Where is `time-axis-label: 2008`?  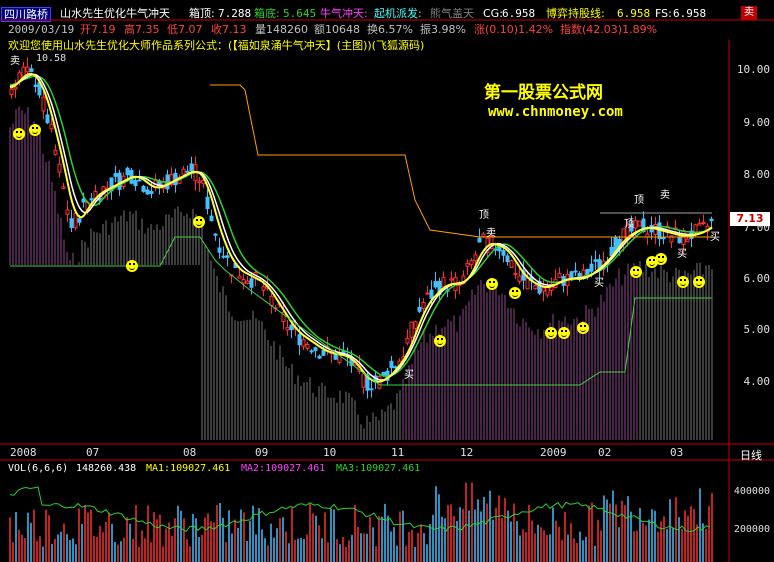
time-axis-label: 2008 is located at coordinates (23, 452).